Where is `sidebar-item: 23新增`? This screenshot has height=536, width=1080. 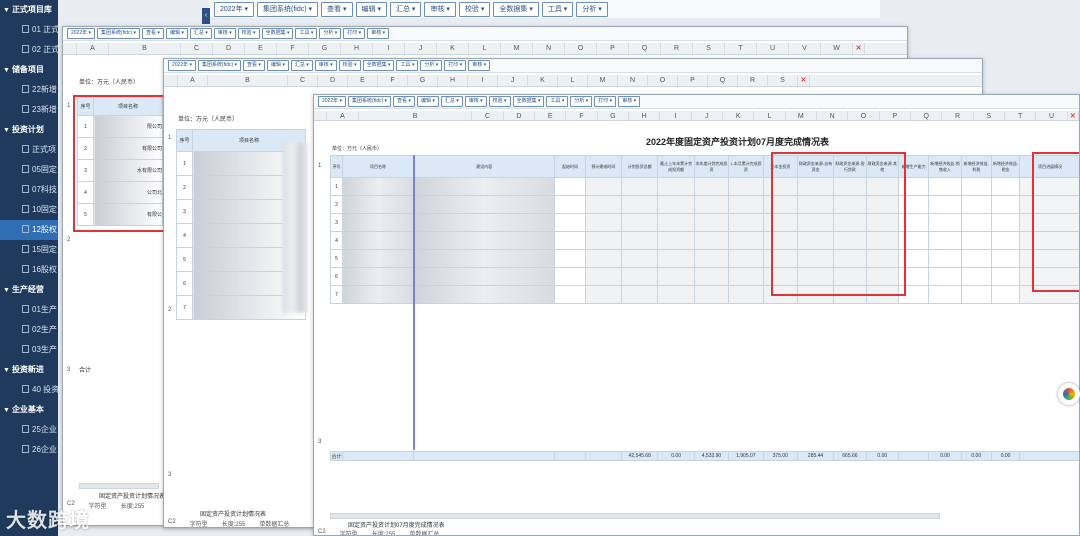 sidebar-item: 23新增 is located at coordinates (29, 110).